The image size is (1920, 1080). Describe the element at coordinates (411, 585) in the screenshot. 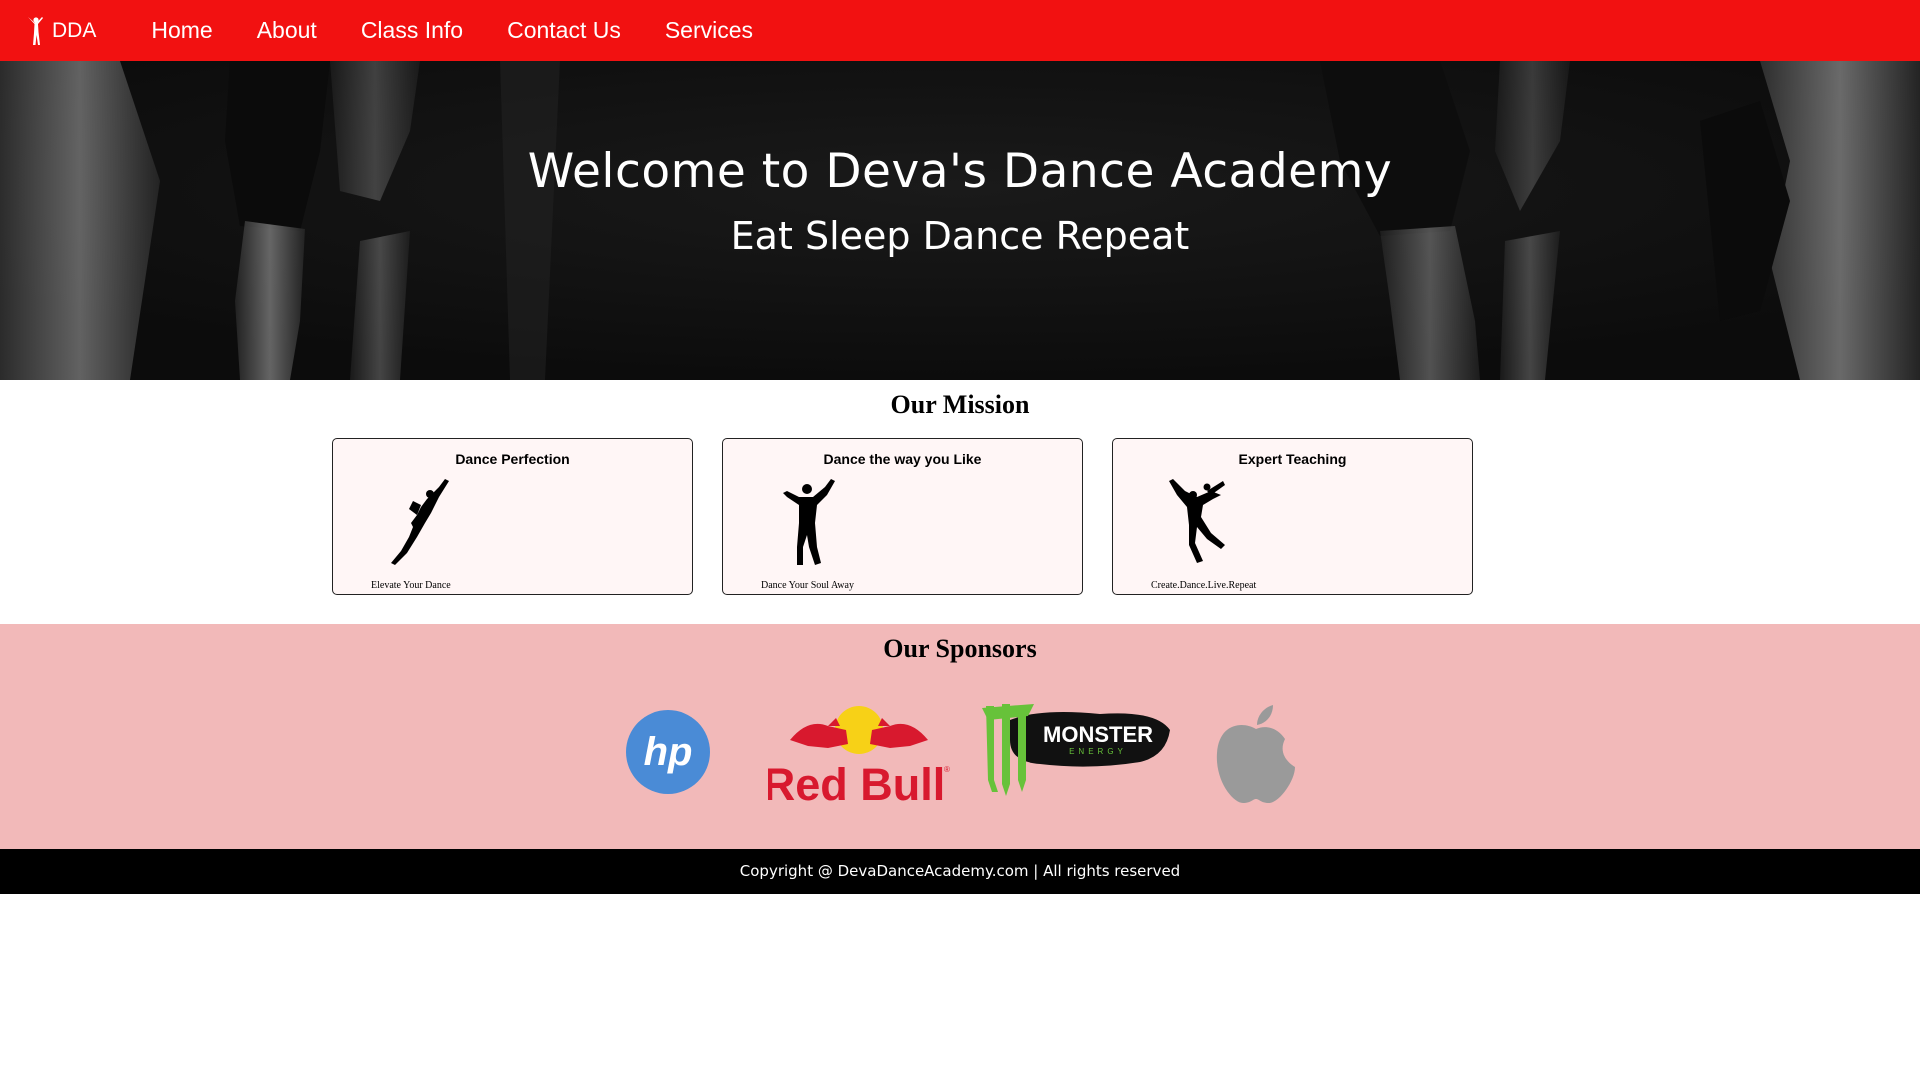

I see `card-caption: Elevate Your Dance` at that location.